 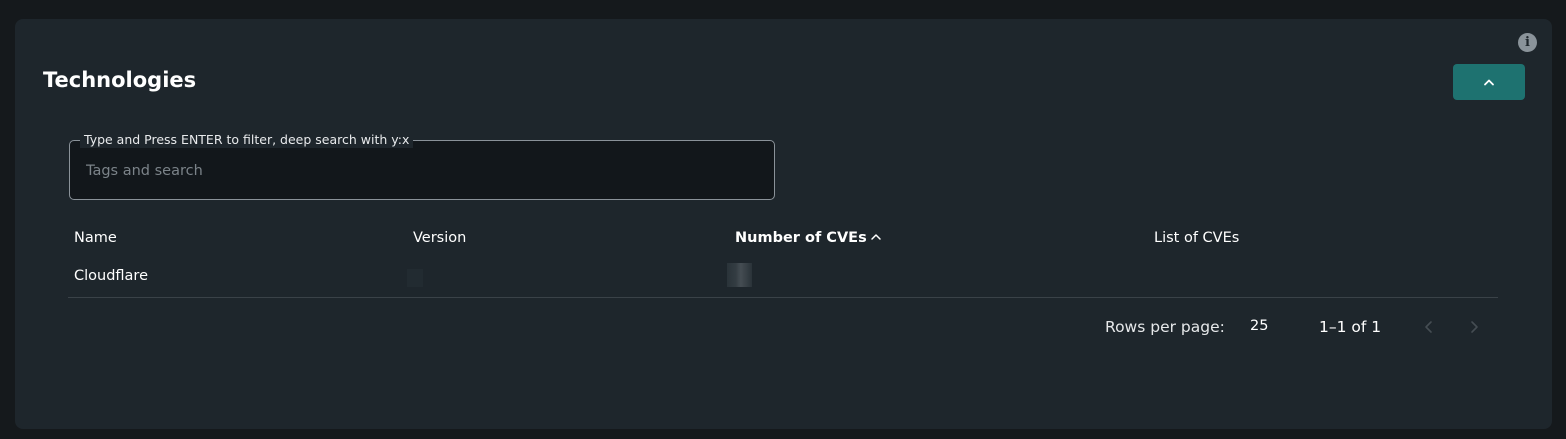 I want to click on column-header-version: Version, so click(x=439, y=238).